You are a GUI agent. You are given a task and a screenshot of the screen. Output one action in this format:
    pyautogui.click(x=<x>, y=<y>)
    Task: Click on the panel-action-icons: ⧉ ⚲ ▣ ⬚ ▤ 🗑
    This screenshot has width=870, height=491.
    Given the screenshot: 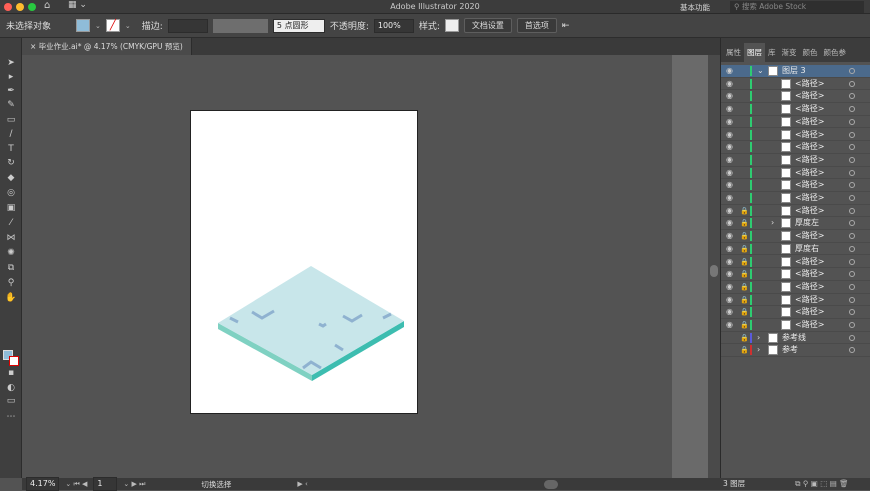 What is the action you would take?
    pyautogui.click(x=822, y=483)
    